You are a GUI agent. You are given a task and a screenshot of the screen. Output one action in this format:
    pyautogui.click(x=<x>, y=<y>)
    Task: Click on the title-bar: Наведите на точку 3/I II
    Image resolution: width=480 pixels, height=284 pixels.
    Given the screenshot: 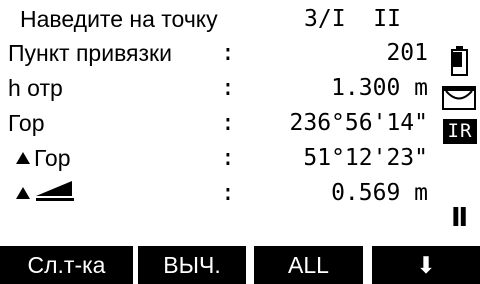 What is the action you would take?
    pyautogui.click(x=228, y=19)
    